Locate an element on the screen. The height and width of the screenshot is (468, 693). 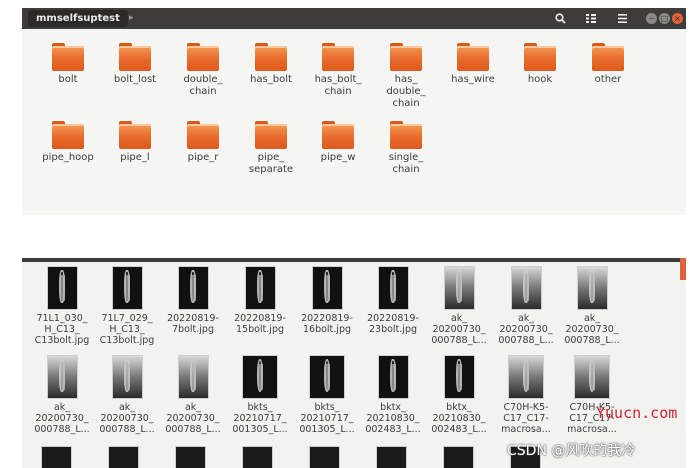
path-button-current: mmselfsuptest is located at coordinates (78, 18).